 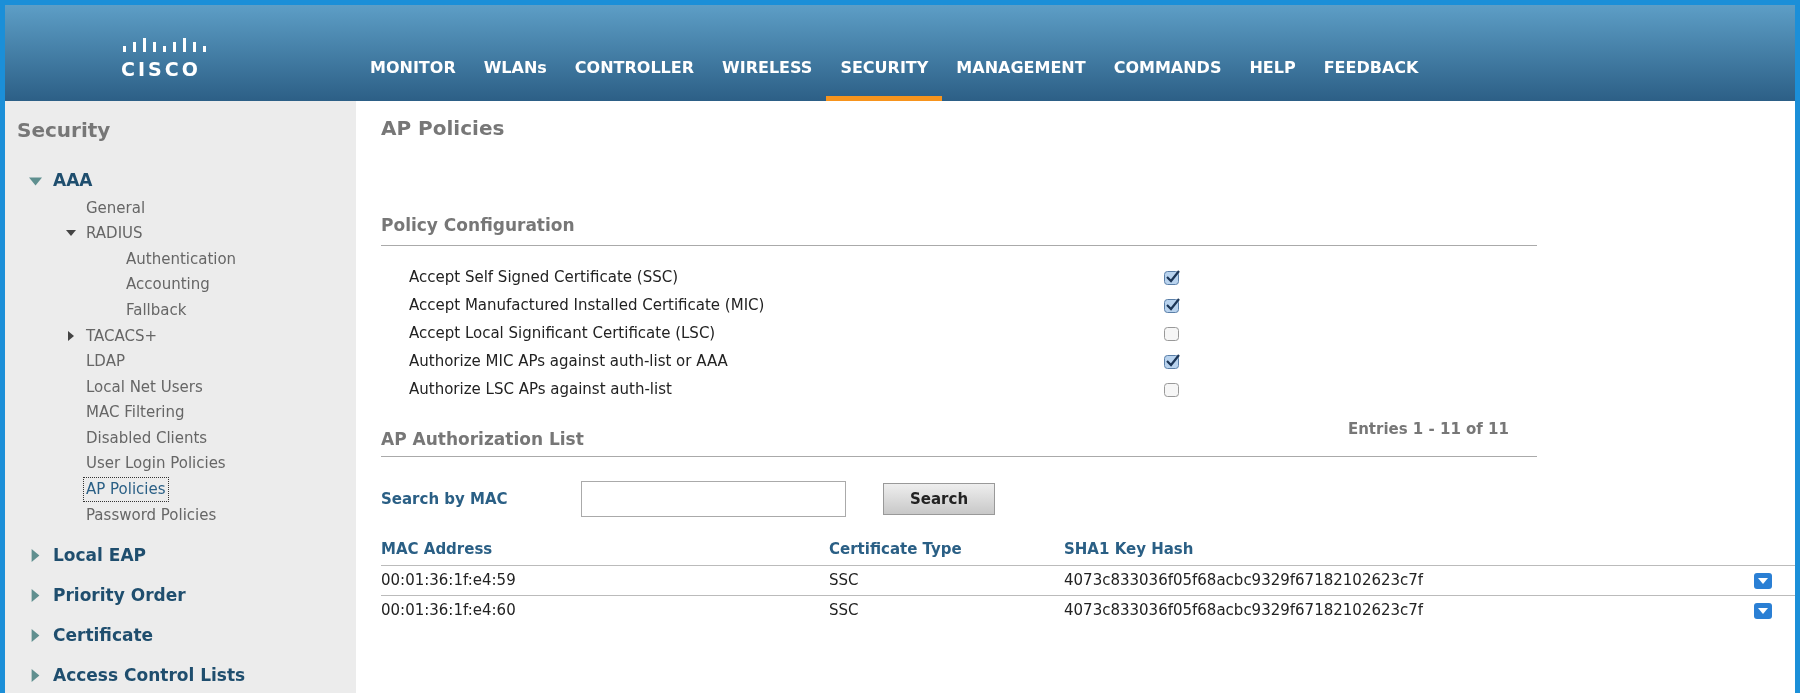 I want to click on option-label: Accept Self Signed Certificate (SSC), so click(x=544, y=278).